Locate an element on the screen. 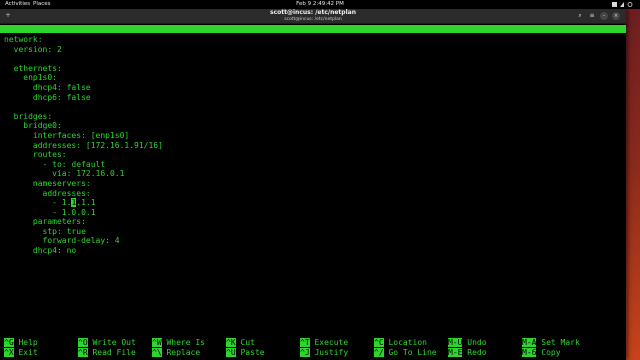 Image resolution: width=640 pixels, height=360 pixels. shortcut-where-is: ^W Where Is is located at coordinates (178, 343).